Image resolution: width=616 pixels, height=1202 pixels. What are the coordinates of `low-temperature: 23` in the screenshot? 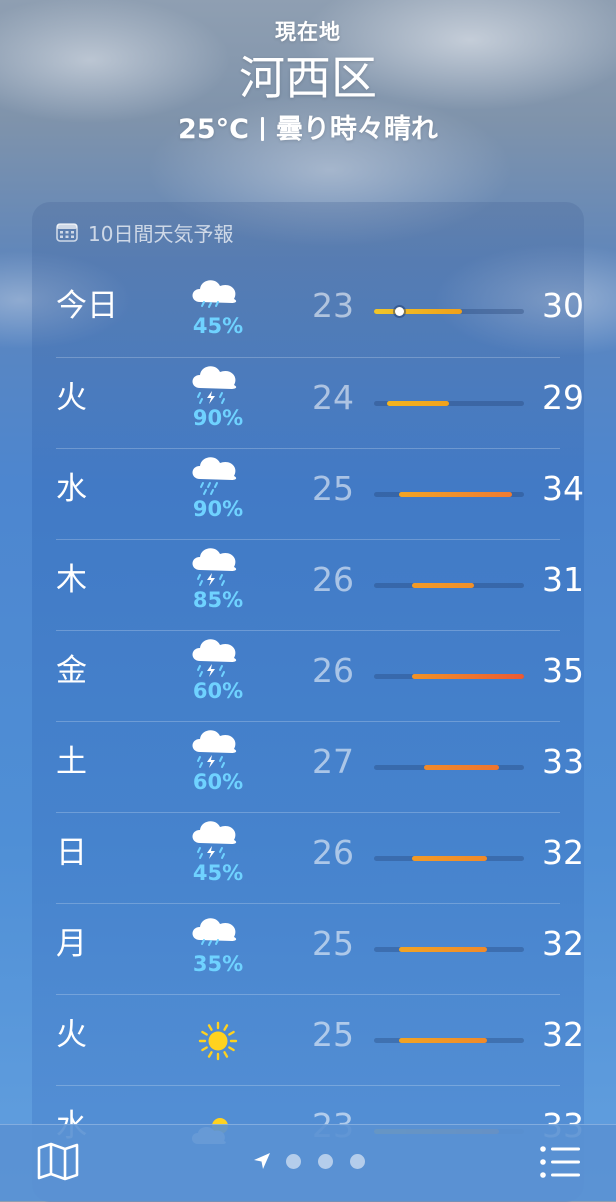 It's located at (333, 305).